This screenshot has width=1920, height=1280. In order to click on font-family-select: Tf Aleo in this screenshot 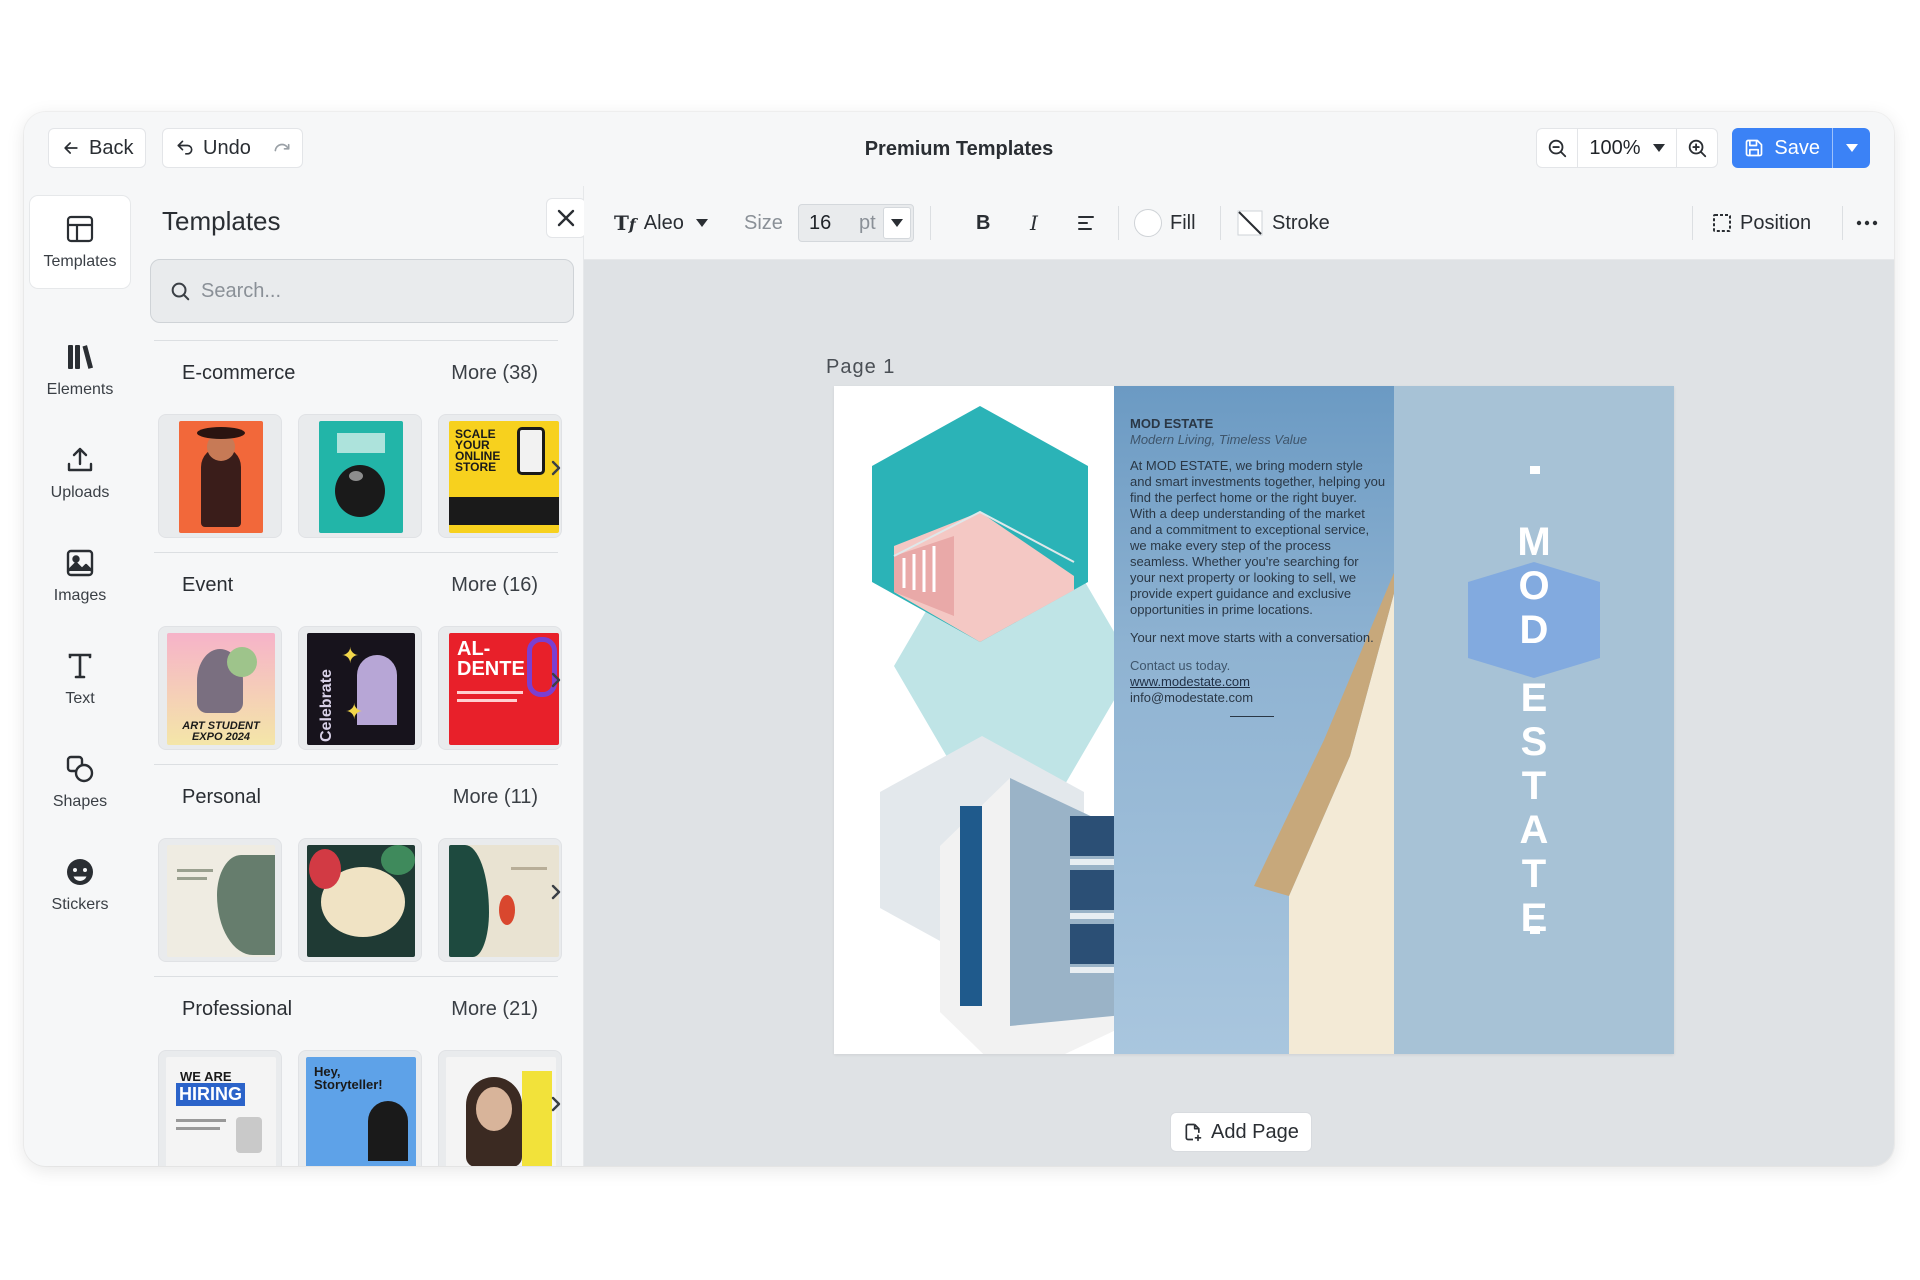, I will do `click(661, 223)`.